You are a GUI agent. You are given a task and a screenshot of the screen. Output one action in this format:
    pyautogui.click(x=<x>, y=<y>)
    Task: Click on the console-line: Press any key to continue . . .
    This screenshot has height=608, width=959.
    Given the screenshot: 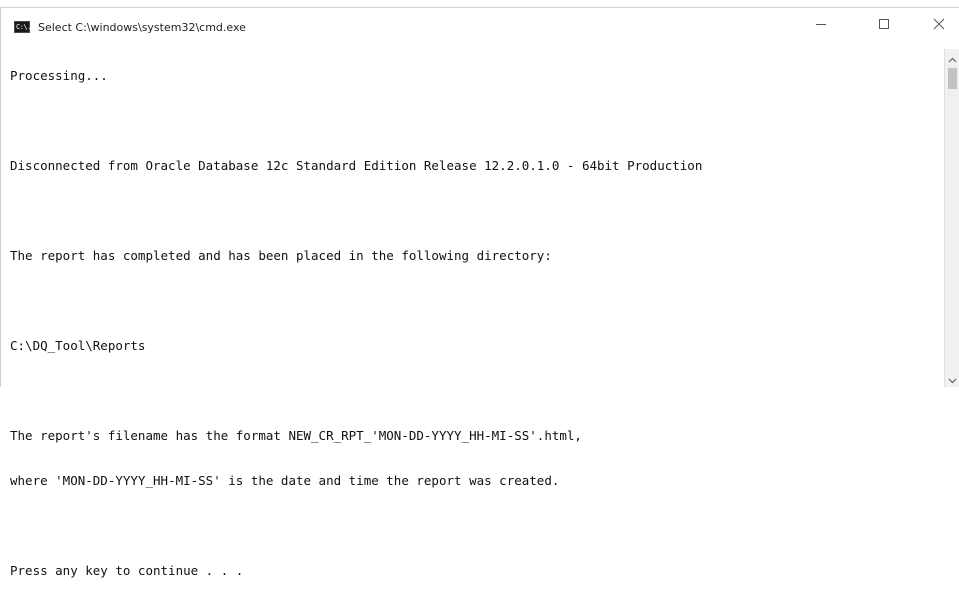 What is the action you would take?
    pyautogui.click(x=127, y=570)
    